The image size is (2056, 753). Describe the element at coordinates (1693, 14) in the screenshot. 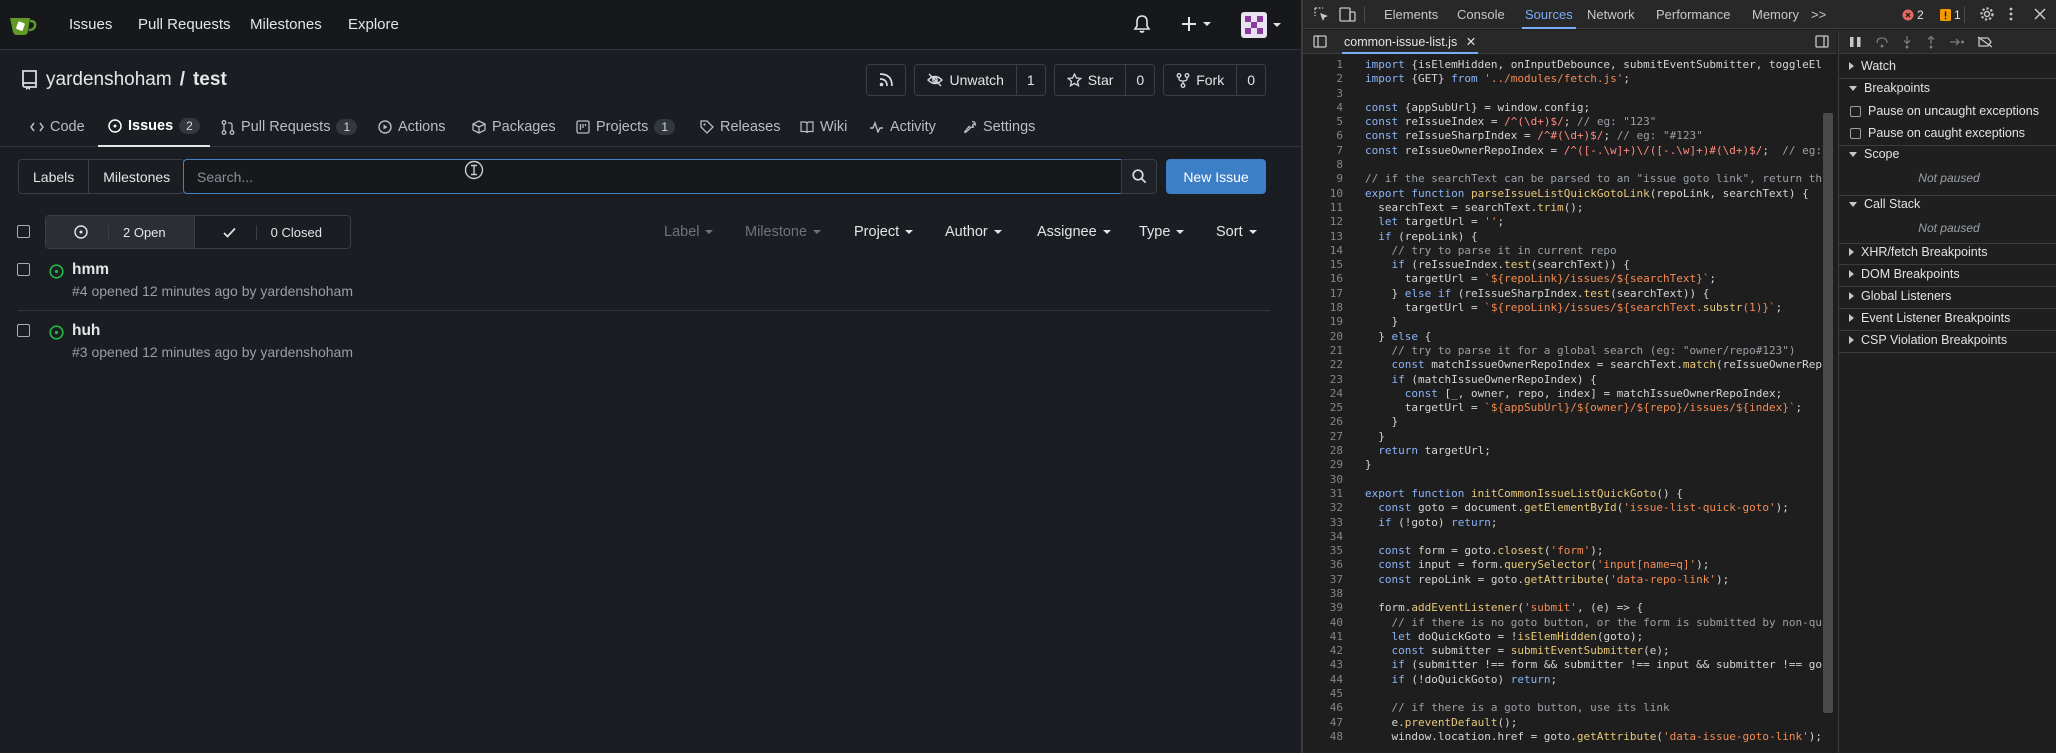

I see `devtools-tab-performance: Performance` at that location.